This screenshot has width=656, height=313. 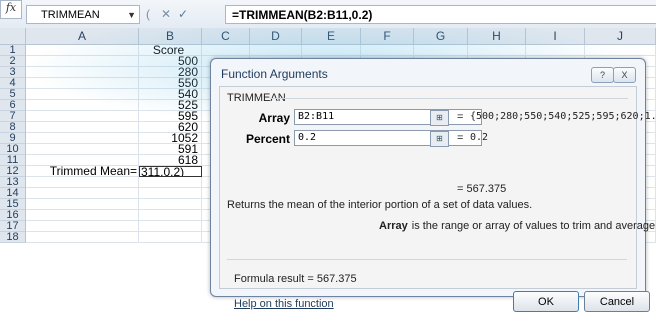 I want to click on body-divider, so click(x=427, y=259).